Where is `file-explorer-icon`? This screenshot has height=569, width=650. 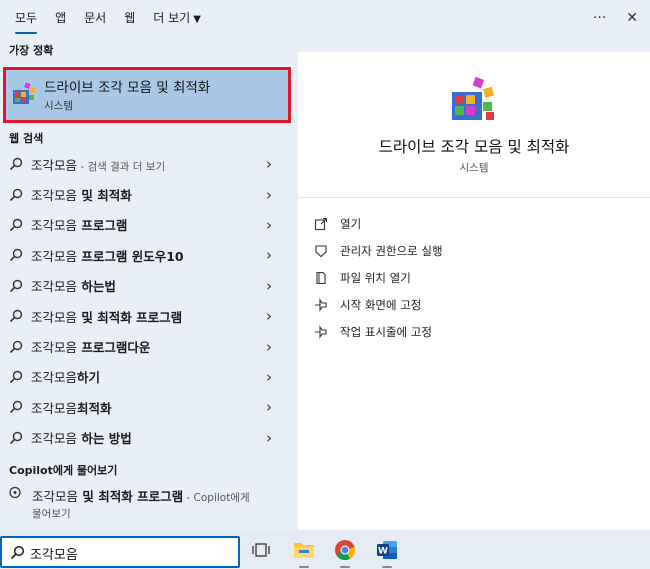 file-explorer-icon is located at coordinates (304, 550).